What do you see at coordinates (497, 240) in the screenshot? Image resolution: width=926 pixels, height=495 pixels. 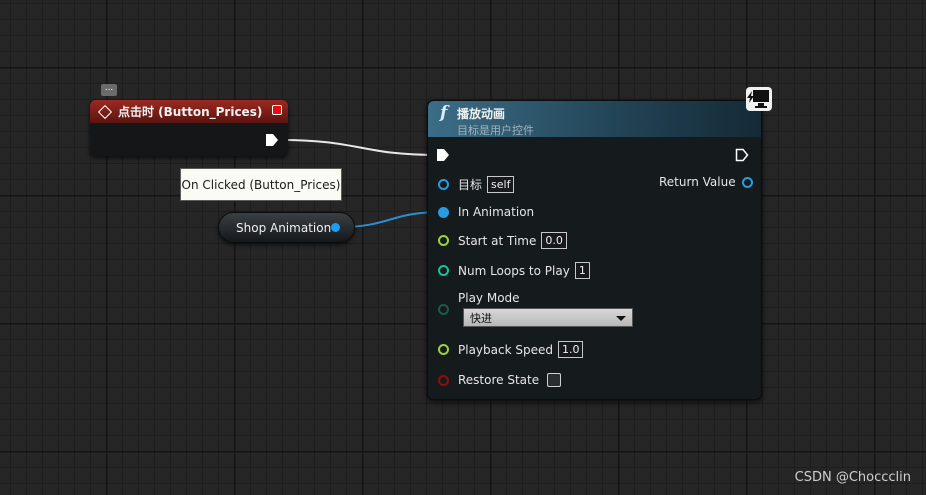 I see `start-at-time-label: Start at Time` at bounding box center [497, 240].